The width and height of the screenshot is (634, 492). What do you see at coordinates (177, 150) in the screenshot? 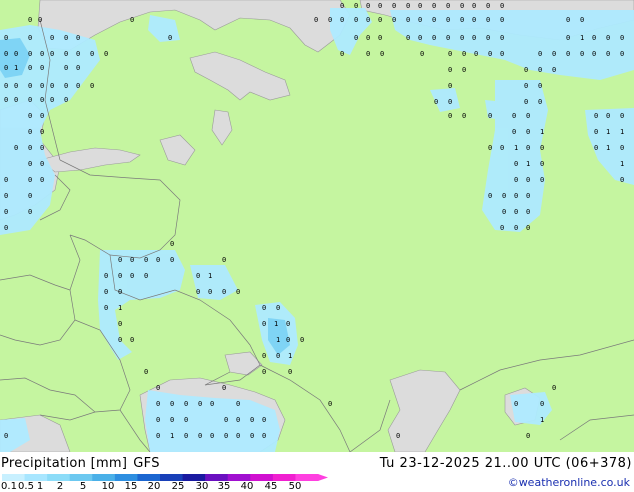
I see `ladoga` at bounding box center [177, 150].